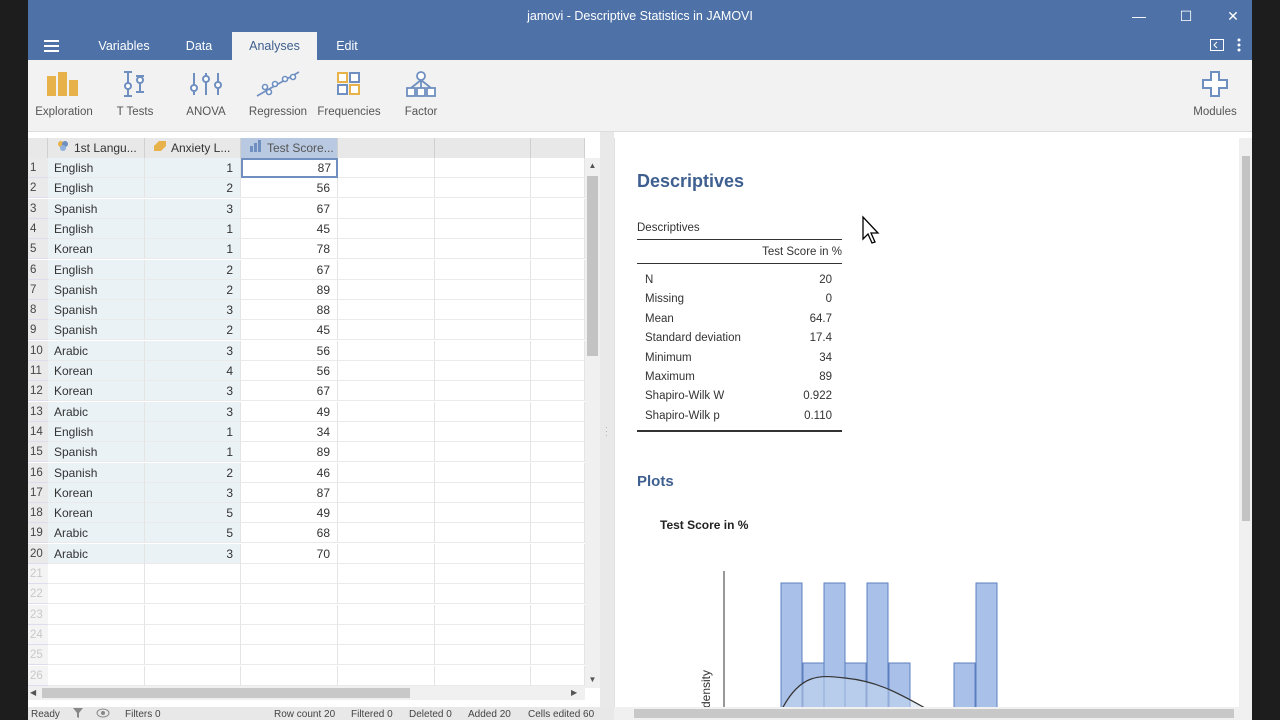 Image resolution: width=1280 pixels, height=720 pixels. What do you see at coordinates (1245, 422) in the screenshot?
I see `results-vertical-scrollbar` at bounding box center [1245, 422].